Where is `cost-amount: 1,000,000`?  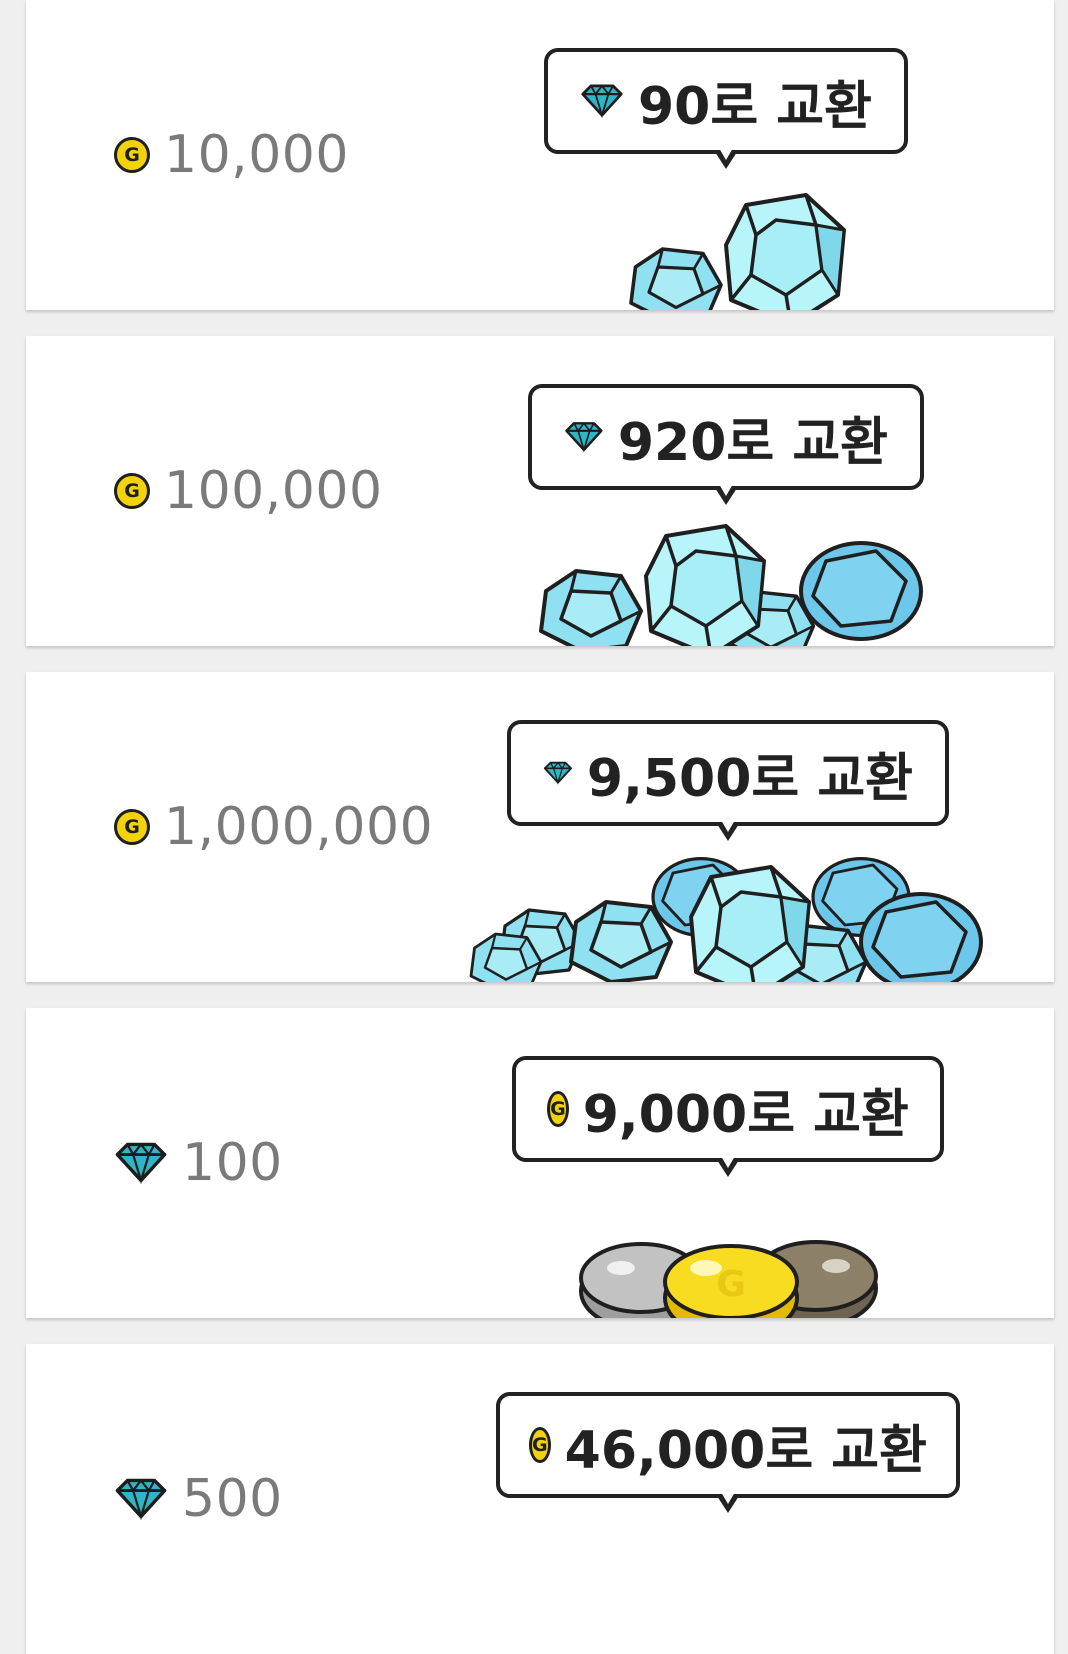 cost-amount: 1,000,000 is located at coordinates (299, 827).